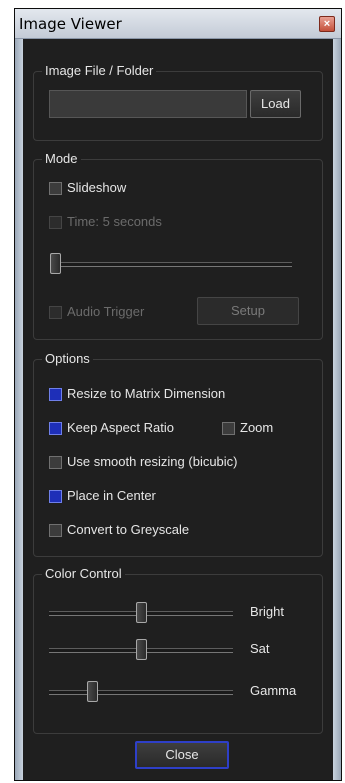 The height and width of the screenshot is (783, 345). Describe the element at coordinates (111, 495) in the screenshot. I see `place-center-label: Place in Center` at that location.